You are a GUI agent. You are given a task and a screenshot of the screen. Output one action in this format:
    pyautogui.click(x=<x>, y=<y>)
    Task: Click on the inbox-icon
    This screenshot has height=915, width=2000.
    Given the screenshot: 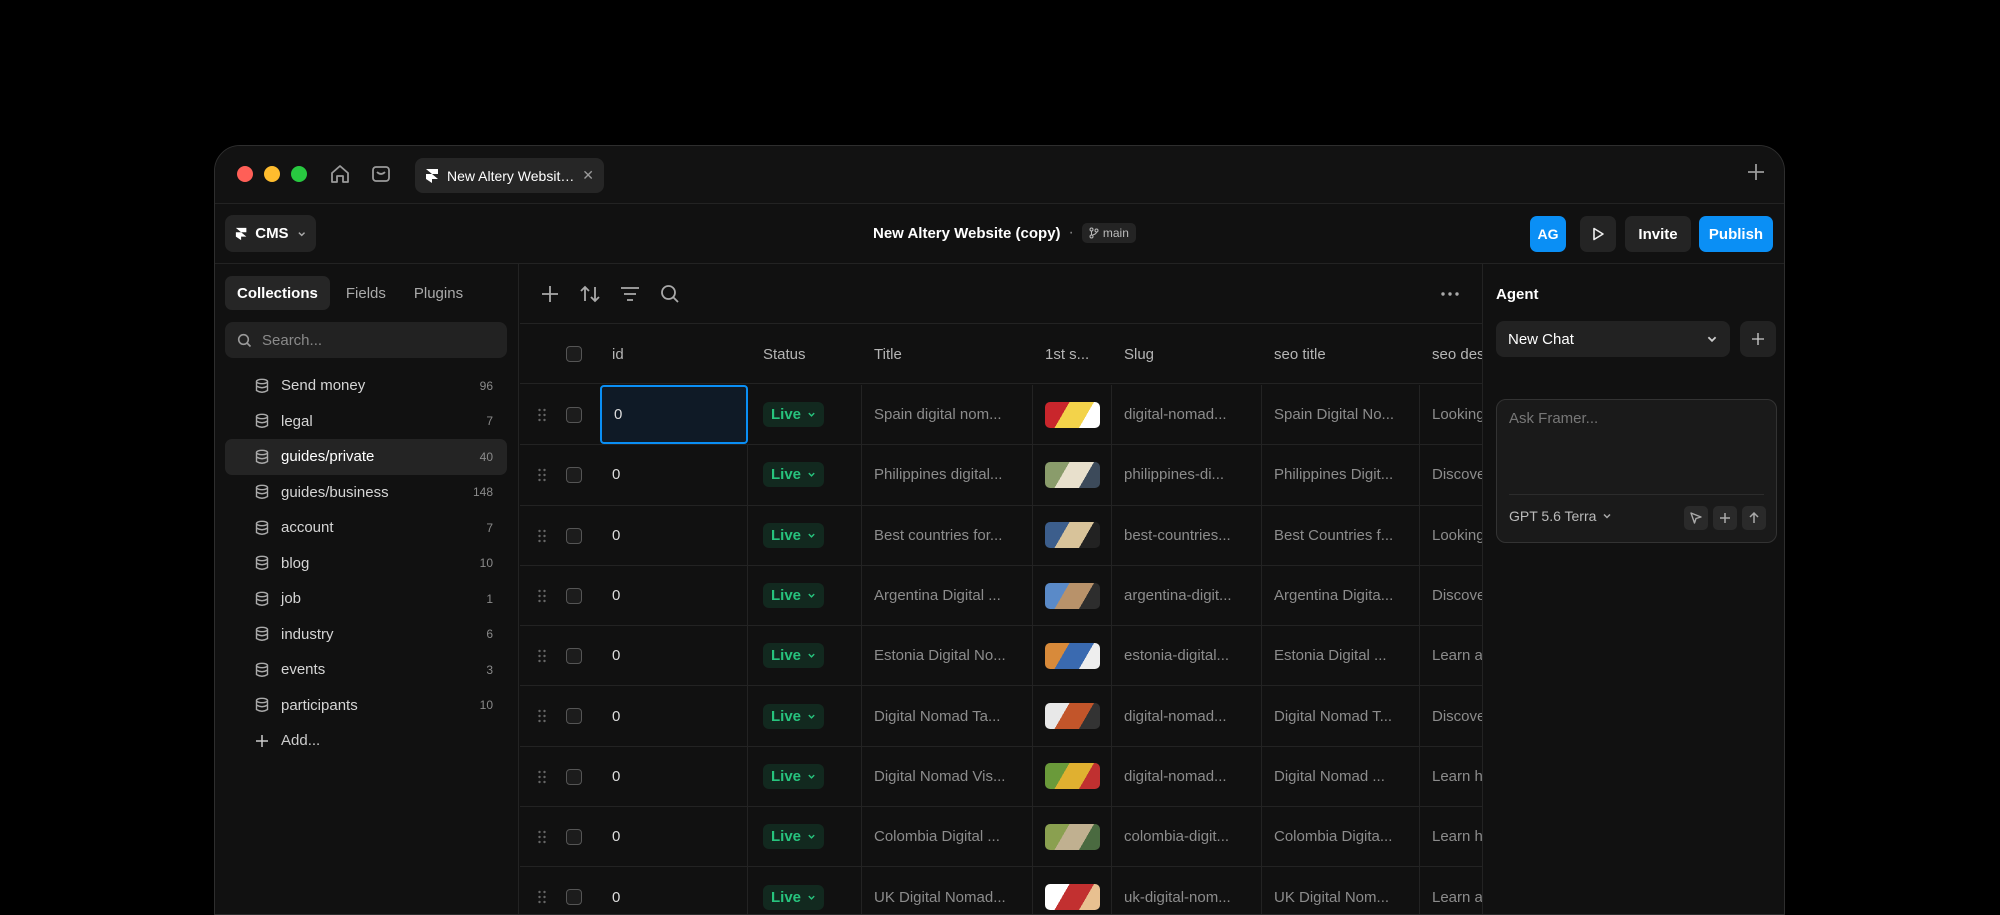 What is the action you would take?
    pyautogui.click(x=381, y=174)
    